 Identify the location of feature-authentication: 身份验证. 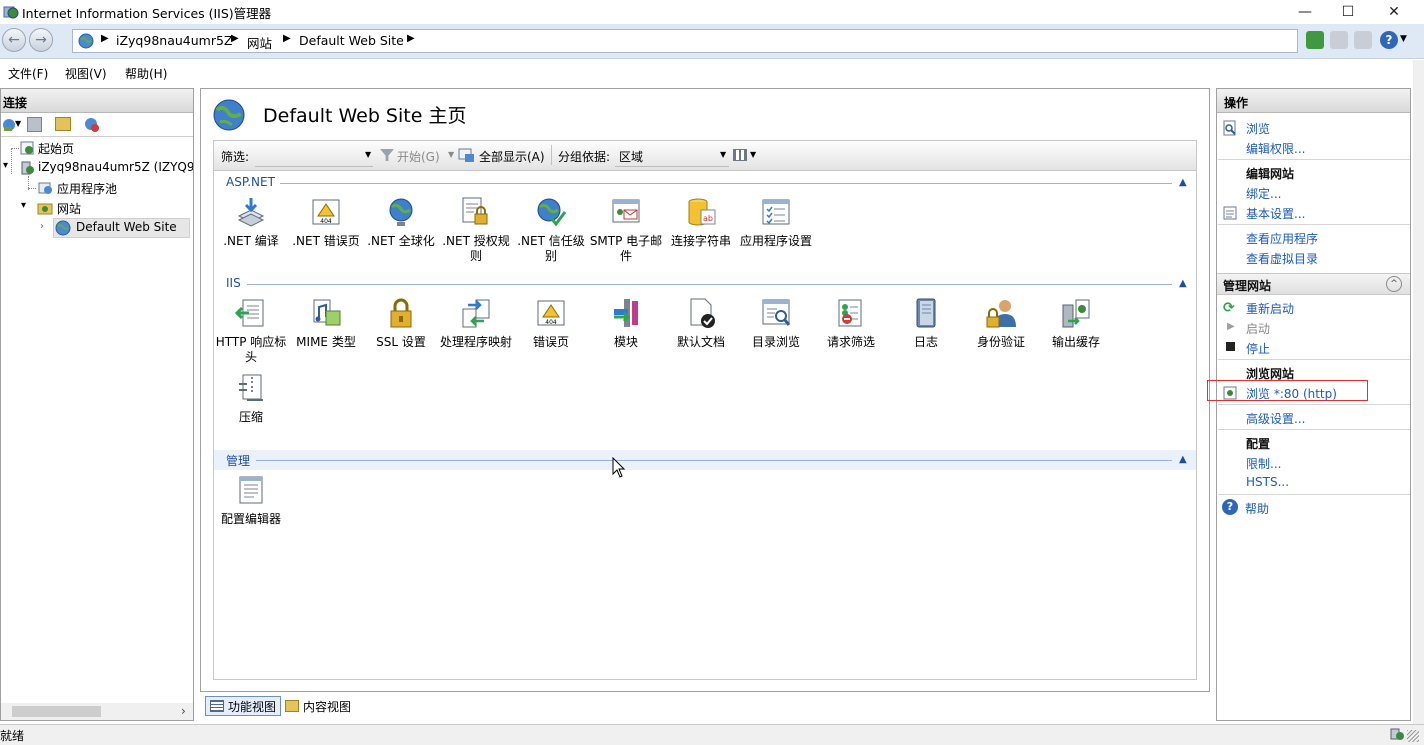
(1001, 323).